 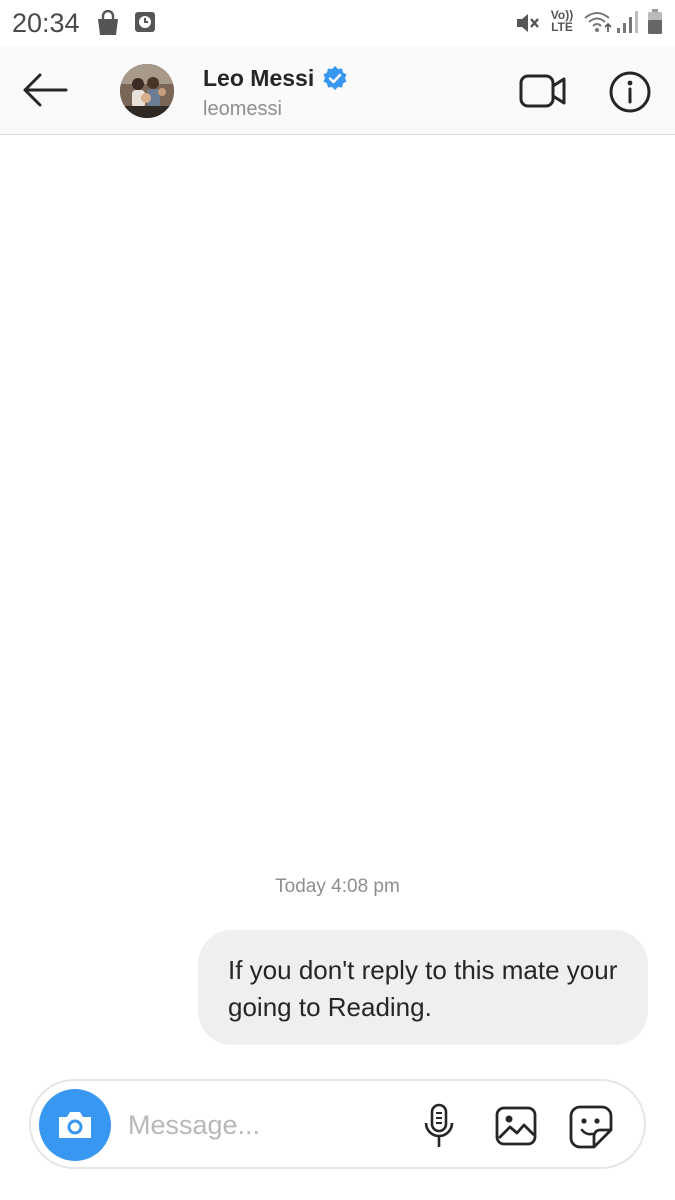 I want to click on avatar, so click(x=147, y=91).